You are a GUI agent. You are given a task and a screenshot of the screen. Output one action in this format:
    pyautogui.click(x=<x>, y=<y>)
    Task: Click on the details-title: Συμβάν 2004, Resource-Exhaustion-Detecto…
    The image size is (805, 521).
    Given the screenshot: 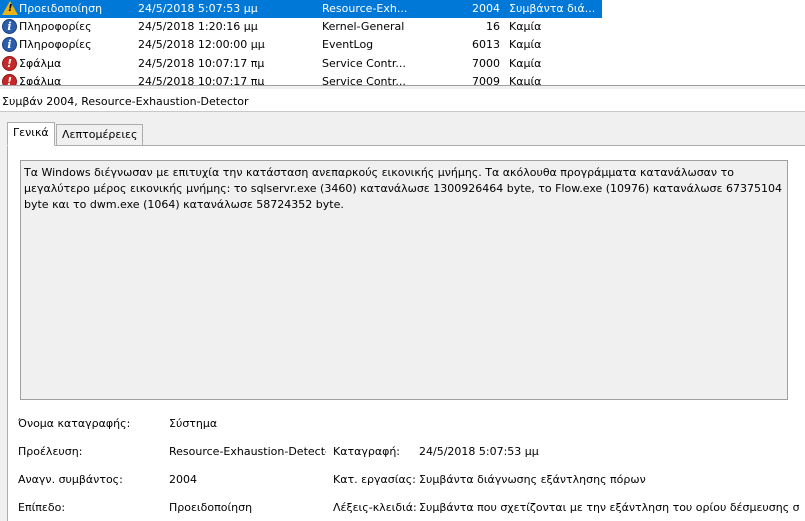 What is the action you would take?
    pyautogui.click(x=125, y=101)
    